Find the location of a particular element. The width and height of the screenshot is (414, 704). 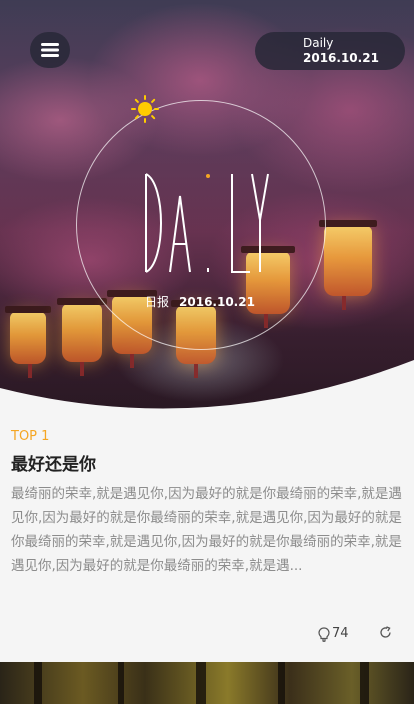

next-article-image is located at coordinates (207, 683).